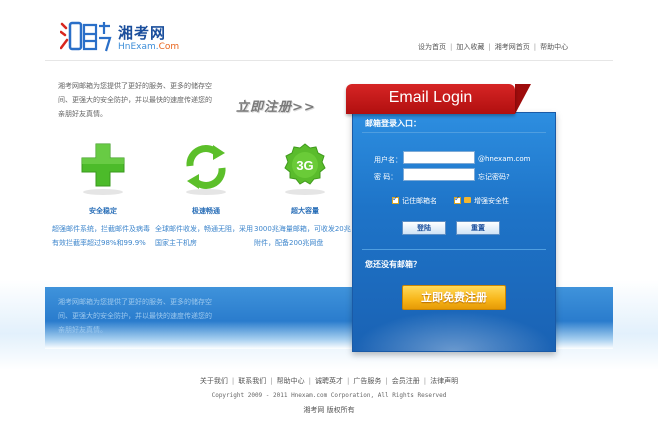 This screenshot has height=431, width=658. What do you see at coordinates (554, 47) in the screenshot?
I see `nav-help-center: 帮助中心` at bounding box center [554, 47].